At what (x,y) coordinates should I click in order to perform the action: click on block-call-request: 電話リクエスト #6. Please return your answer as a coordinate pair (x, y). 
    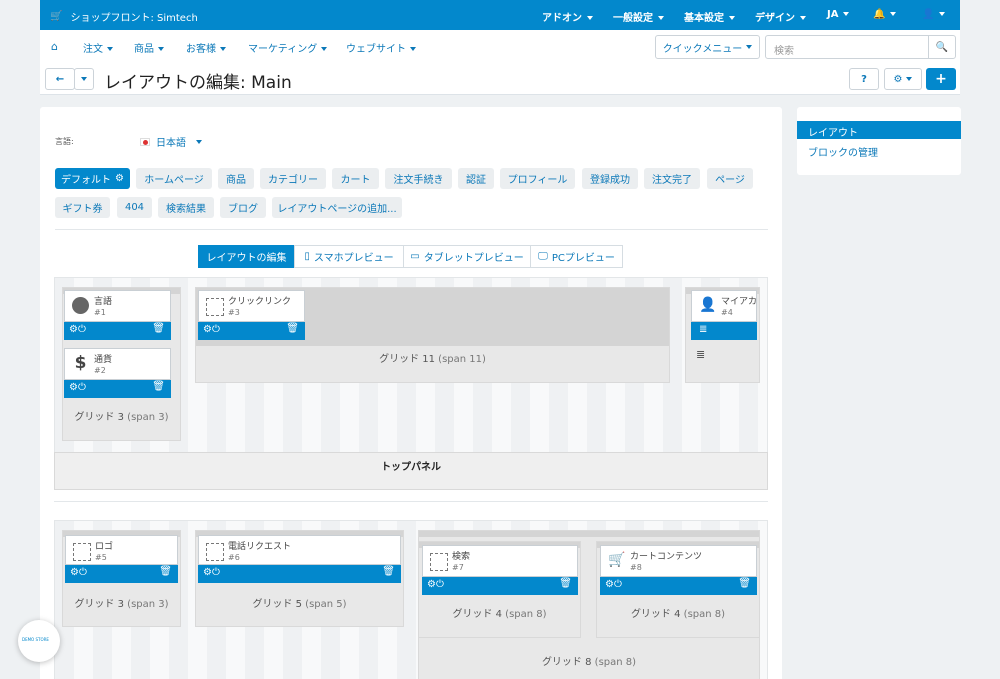
    Looking at the image, I should click on (299, 550).